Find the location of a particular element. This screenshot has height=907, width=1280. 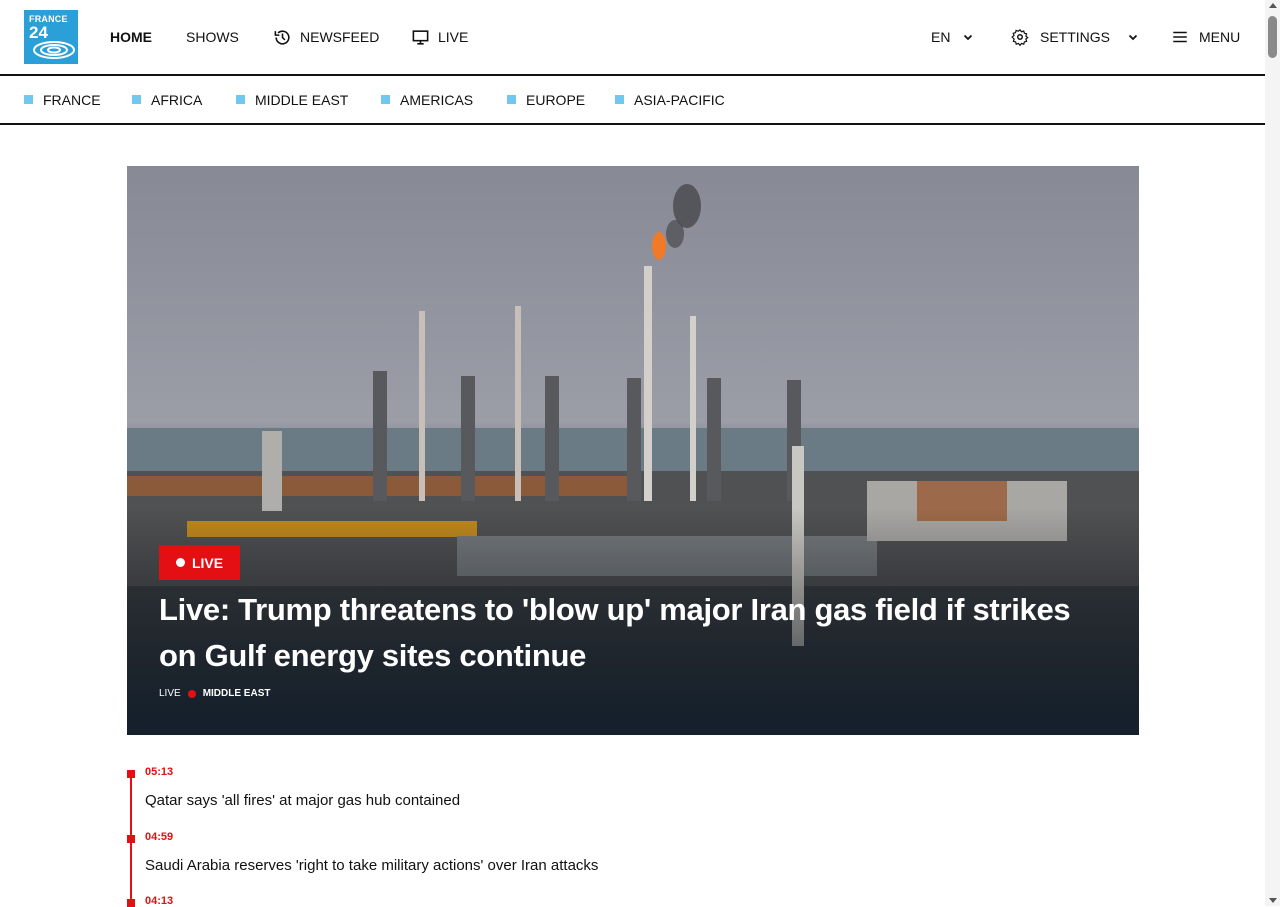

region-middle-east: MIDDLE EAST is located at coordinates (292, 99).